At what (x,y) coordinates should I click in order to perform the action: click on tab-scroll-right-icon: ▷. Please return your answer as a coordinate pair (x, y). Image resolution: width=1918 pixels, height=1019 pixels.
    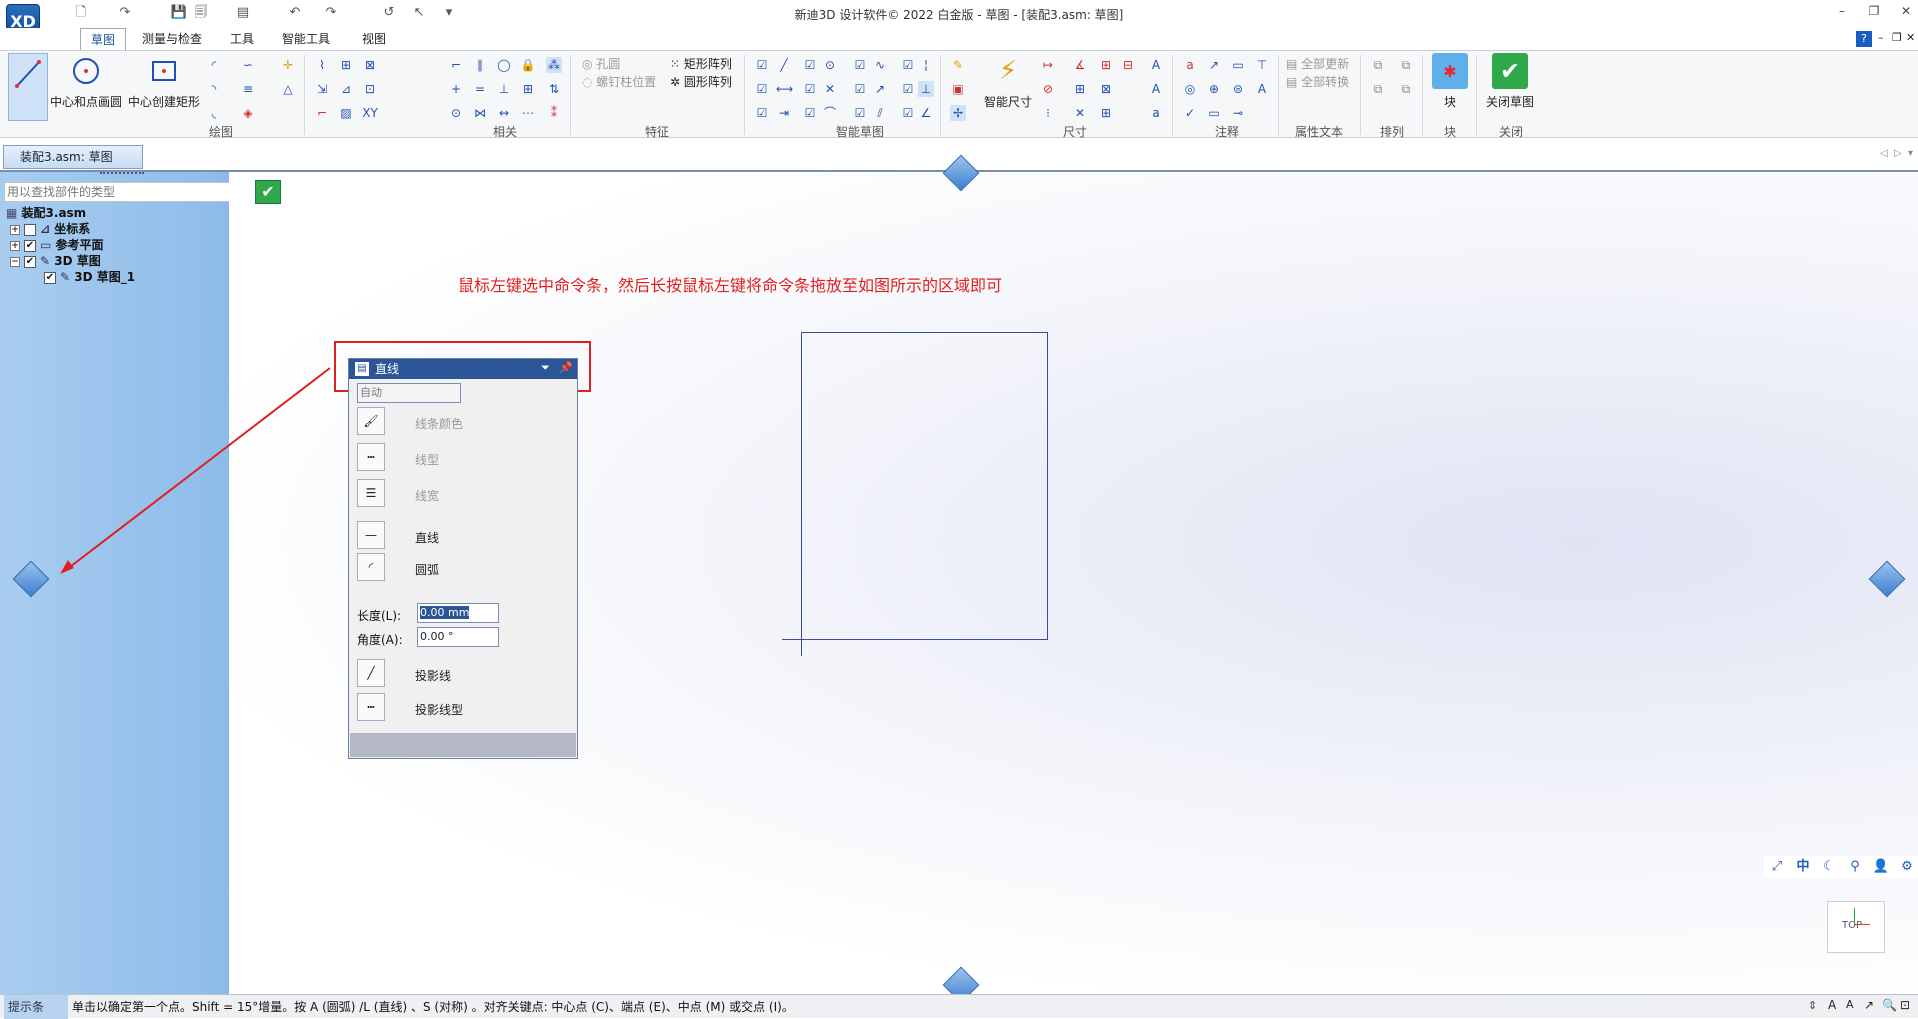
    Looking at the image, I should click on (1898, 153).